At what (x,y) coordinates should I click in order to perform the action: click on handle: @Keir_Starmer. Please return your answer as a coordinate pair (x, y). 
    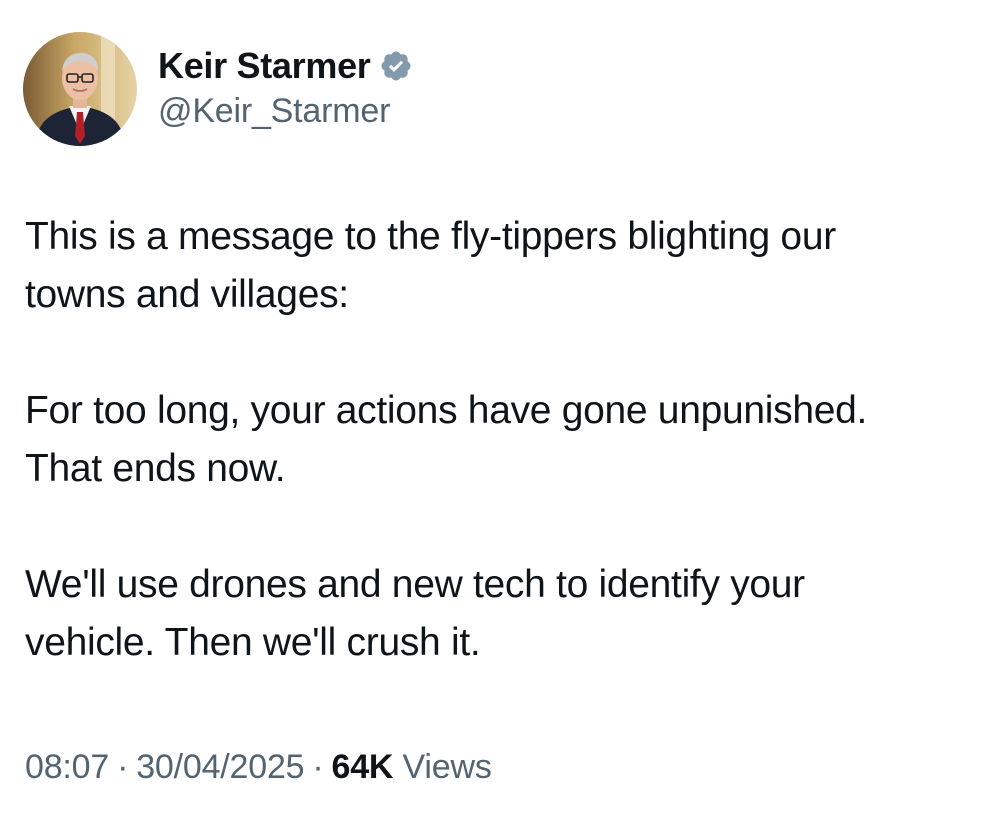
    Looking at the image, I should click on (285, 111).